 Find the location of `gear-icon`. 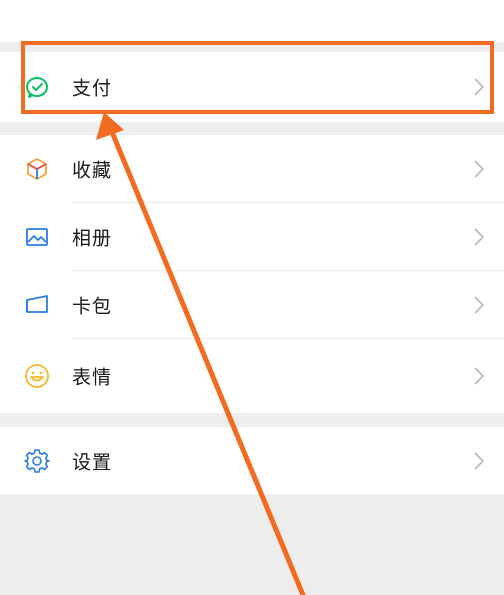

gear-icon is located at coordinates (37, 461).